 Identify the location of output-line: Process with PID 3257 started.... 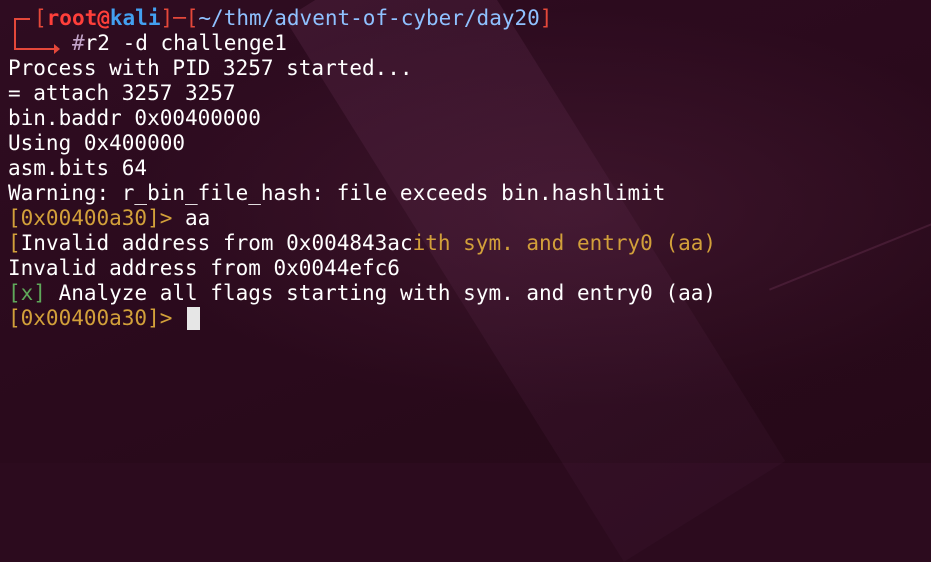
(210, 68).